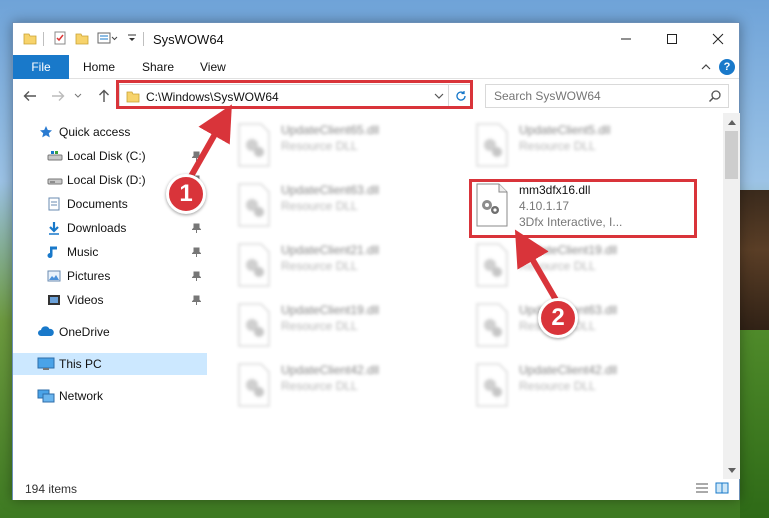 The width and height of the screenshot is (769, 518). Describe the element at coordinates (209, 142) in the screenshot. I see `arrow-to-address-bar` at that location.